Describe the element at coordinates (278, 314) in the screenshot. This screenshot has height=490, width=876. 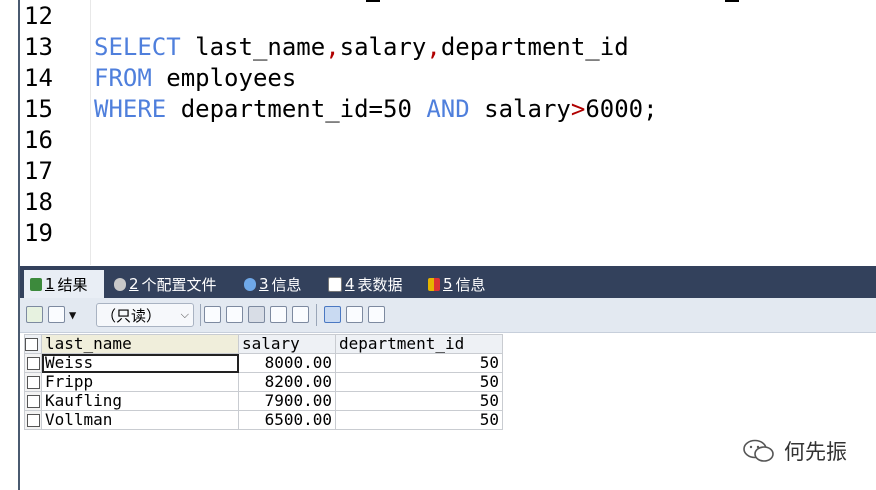
I see `delete-icon` at that location.